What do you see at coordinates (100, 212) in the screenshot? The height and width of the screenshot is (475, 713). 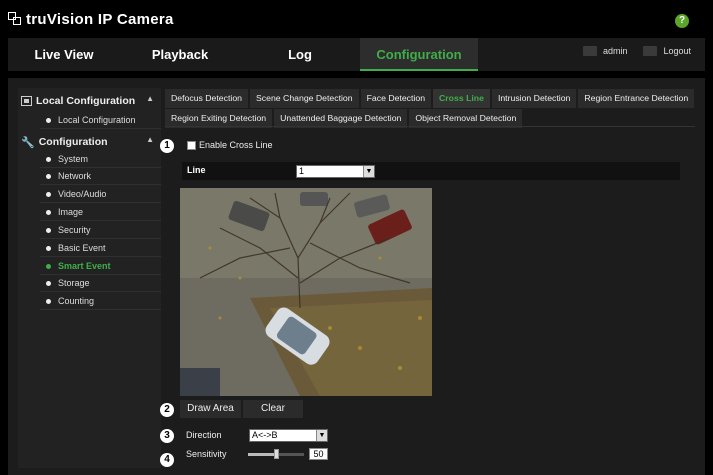 I see `sidebar-item-image: Image` at bounding box center [100, 212].